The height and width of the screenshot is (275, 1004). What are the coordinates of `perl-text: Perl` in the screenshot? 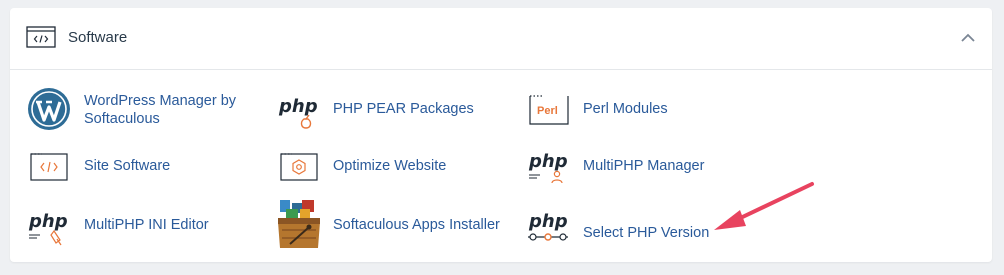 It's located at (547, 111).